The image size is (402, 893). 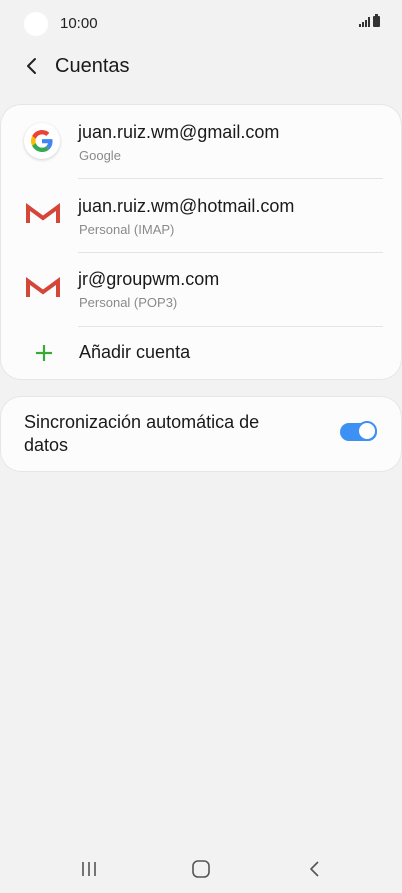 I want to click on sync-card: Sincronización automática de datos, so click(x=201, y=434).